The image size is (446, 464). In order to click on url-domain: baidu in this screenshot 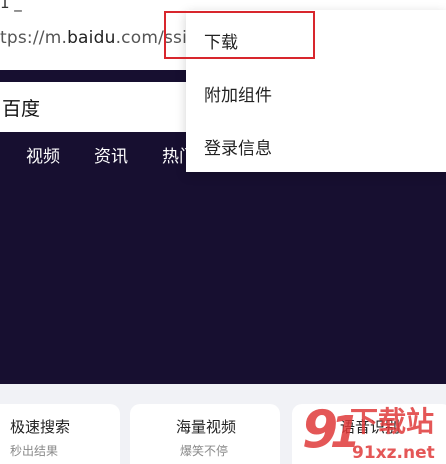, I will do `click(91, 38)`.